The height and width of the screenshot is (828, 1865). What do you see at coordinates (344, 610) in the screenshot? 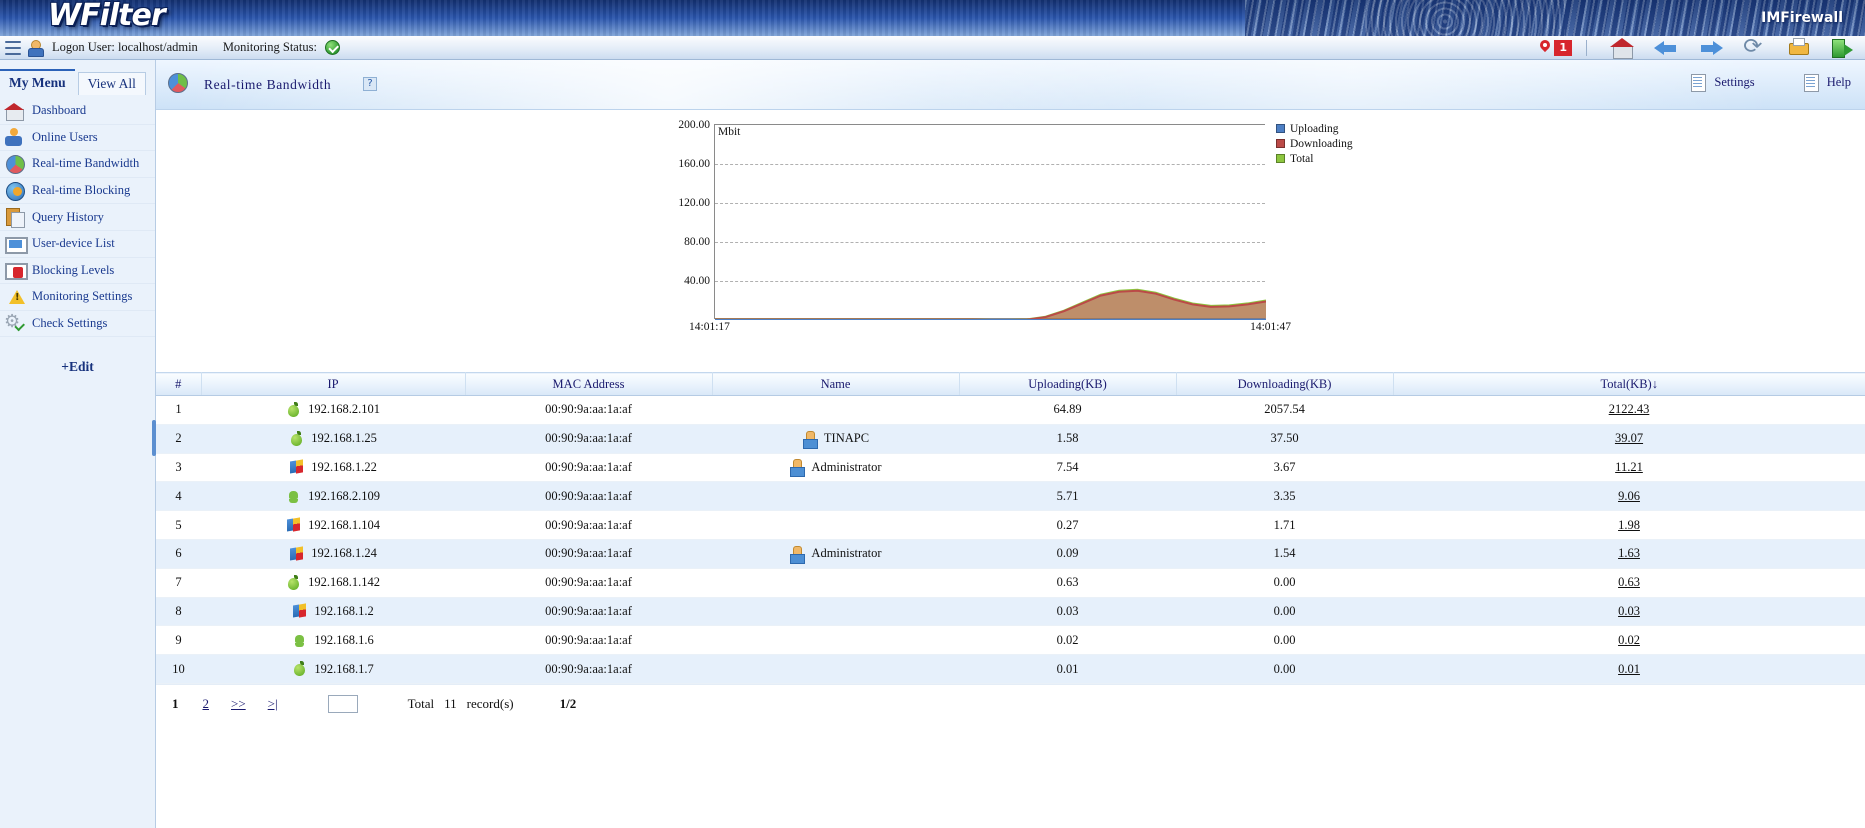
I see `ip-address: 192.168.1.2` at bounding box center [344, 610].